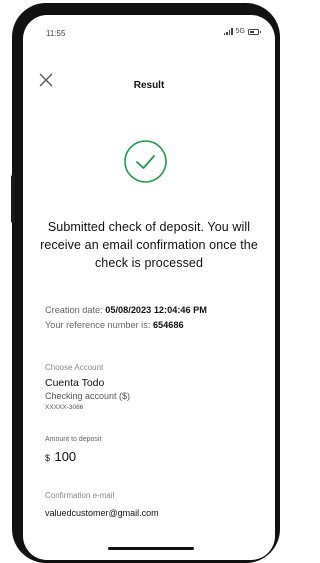 The image size is (320, 563). Describe the element at coordinates (73, 439) in the screenshot. I see `amount-label: Amount to deposit` at that location.